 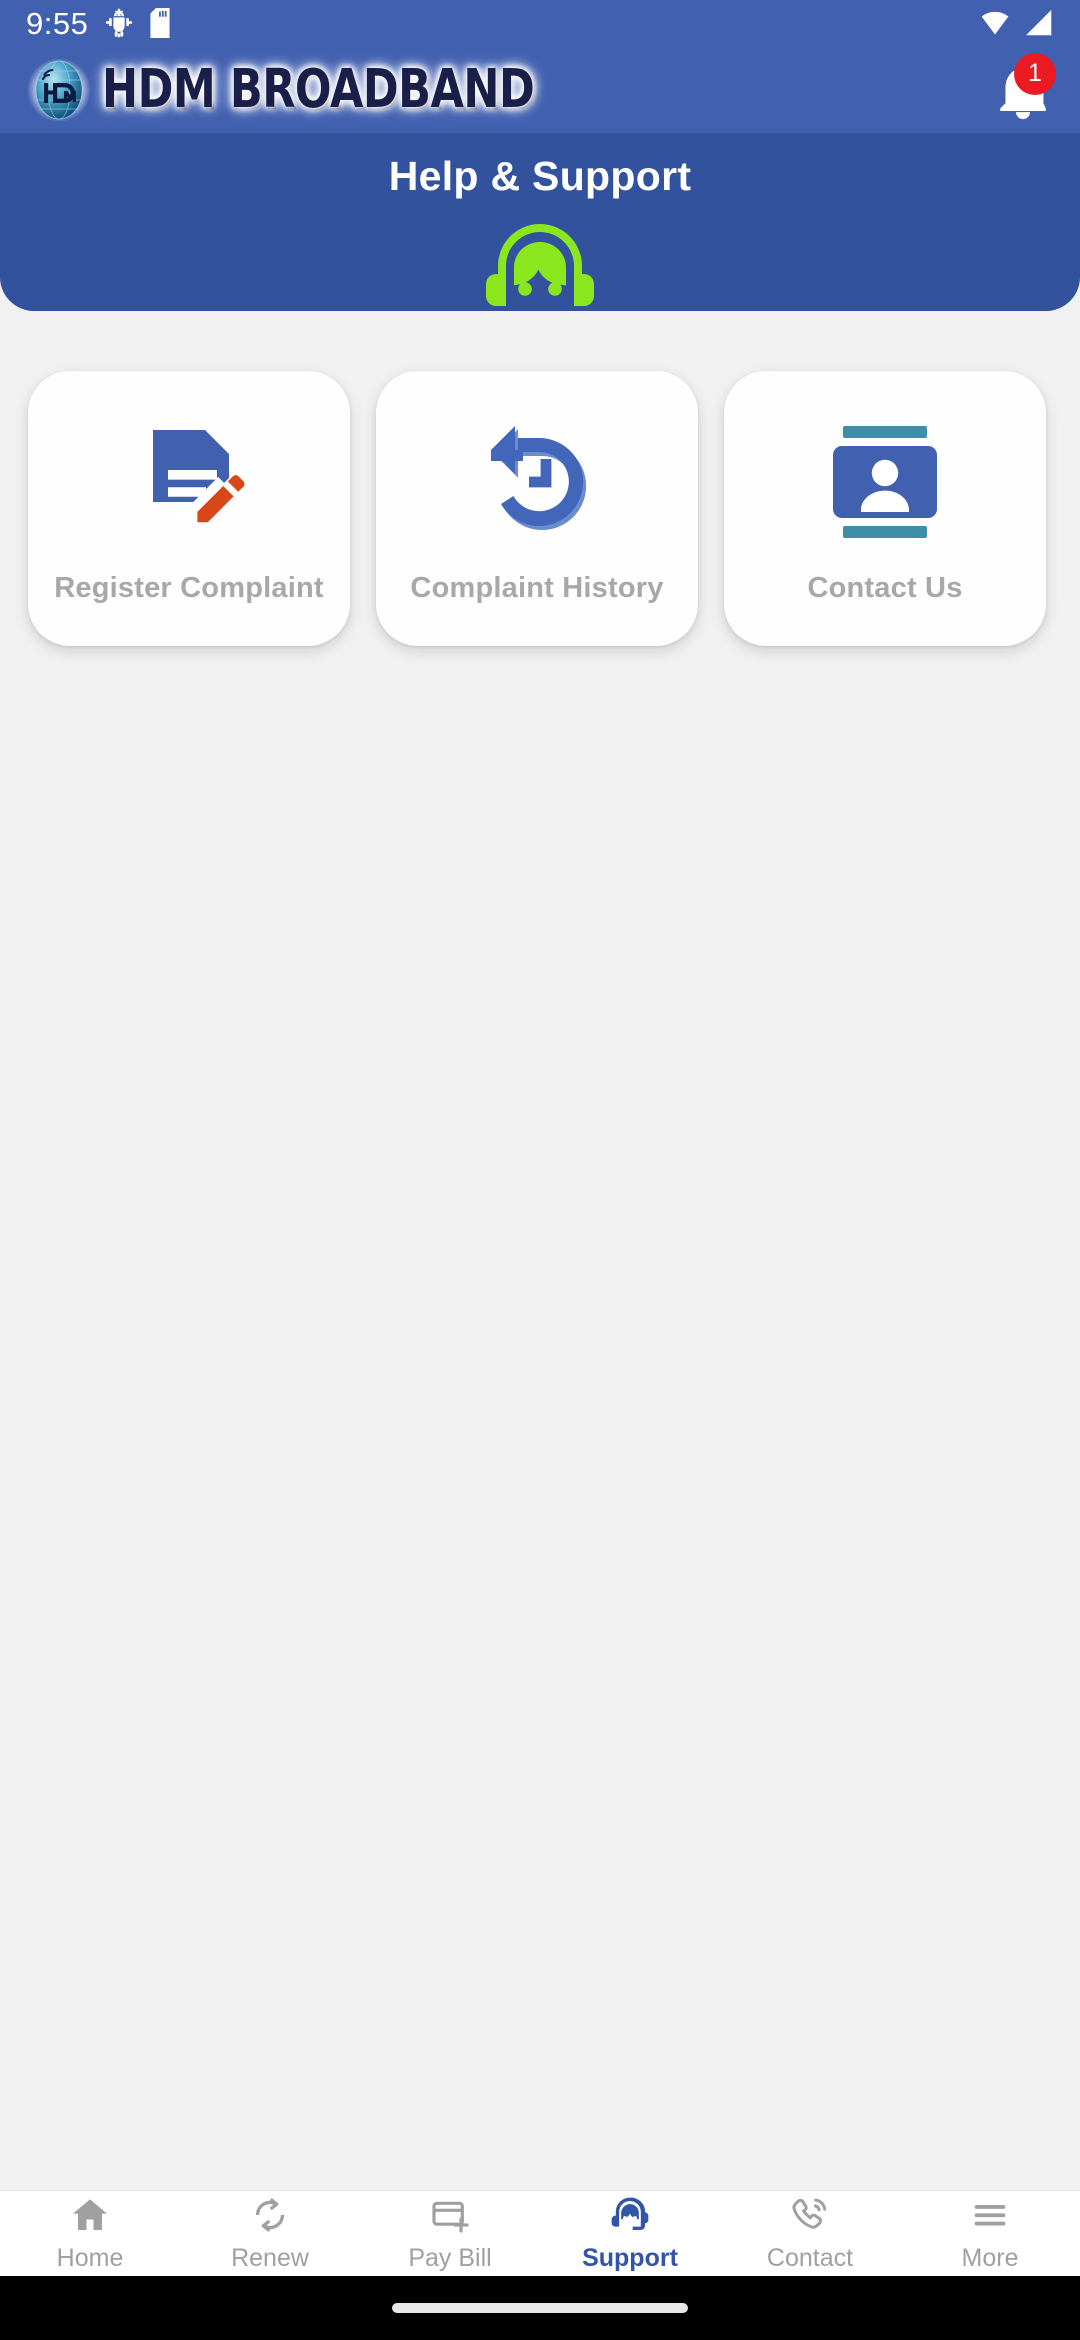 I want to click on hero-section: Help & Support, so click(x=540, y=222).